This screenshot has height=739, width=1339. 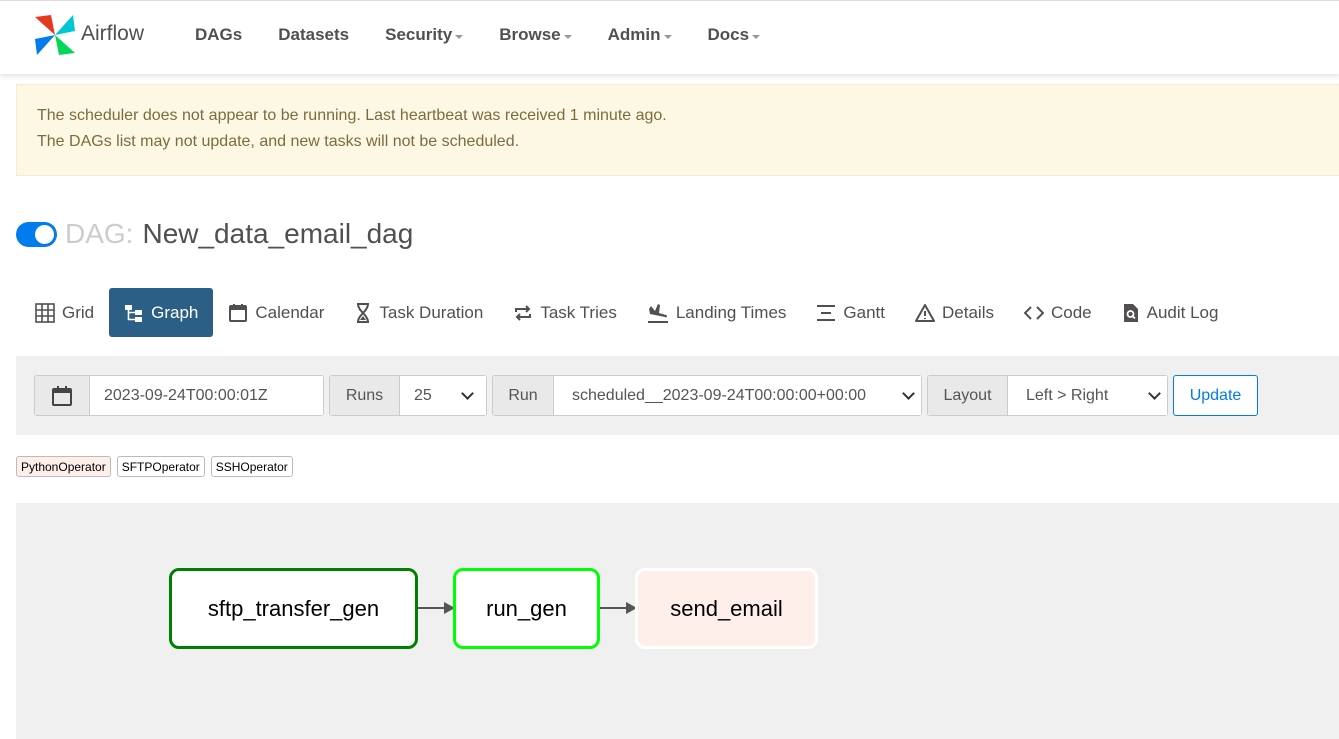 What do you see at coordinates (925, 313) in the screenshot?
I see `warning-triangle-icon` at bounding box center [925, 313].